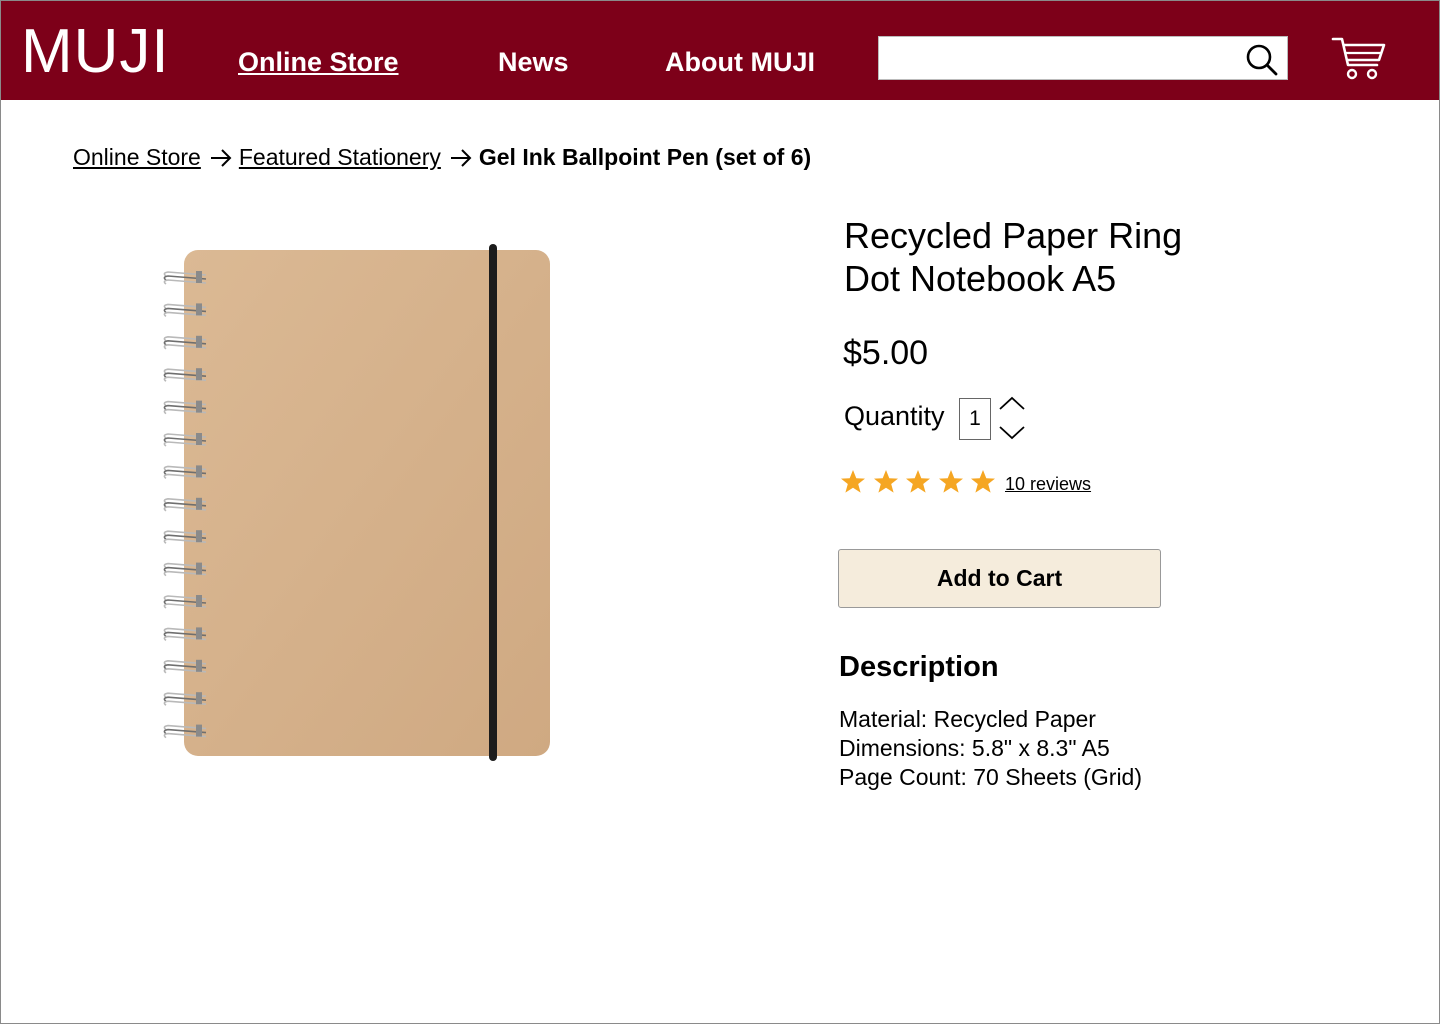  What do you see at coordinates (919, 667) in the screenshot?
I see `description-heading: Description` at bounding box center [919, 667].